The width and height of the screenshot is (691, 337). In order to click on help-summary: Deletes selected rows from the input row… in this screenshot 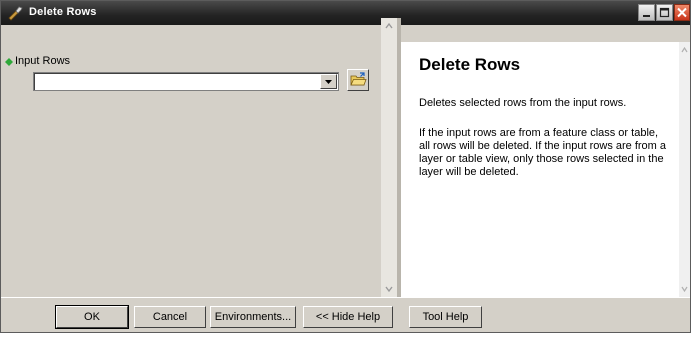, I will do `click(523, 103)`.